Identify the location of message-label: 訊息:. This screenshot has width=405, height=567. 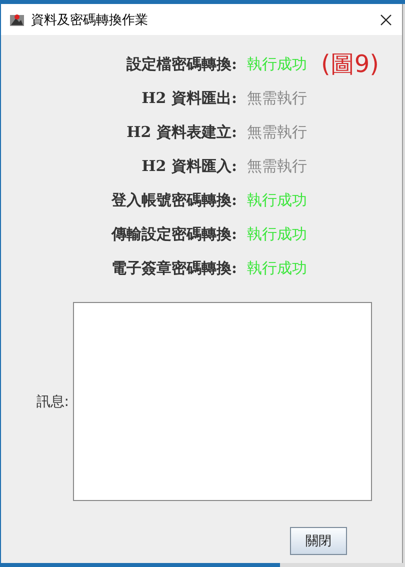
(52, 401).